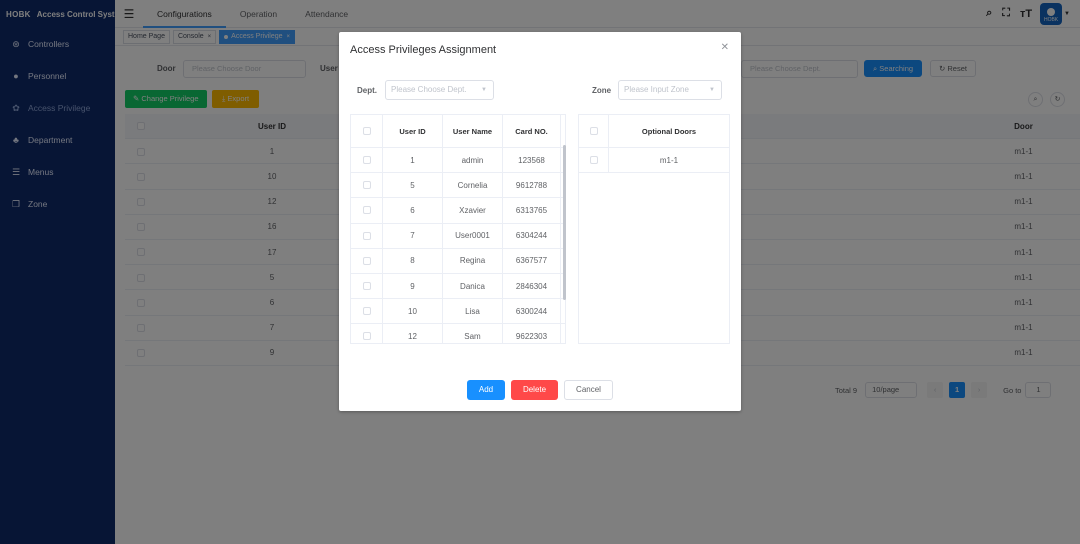  I want to click on table-row: m1-1, so click(654, 161).